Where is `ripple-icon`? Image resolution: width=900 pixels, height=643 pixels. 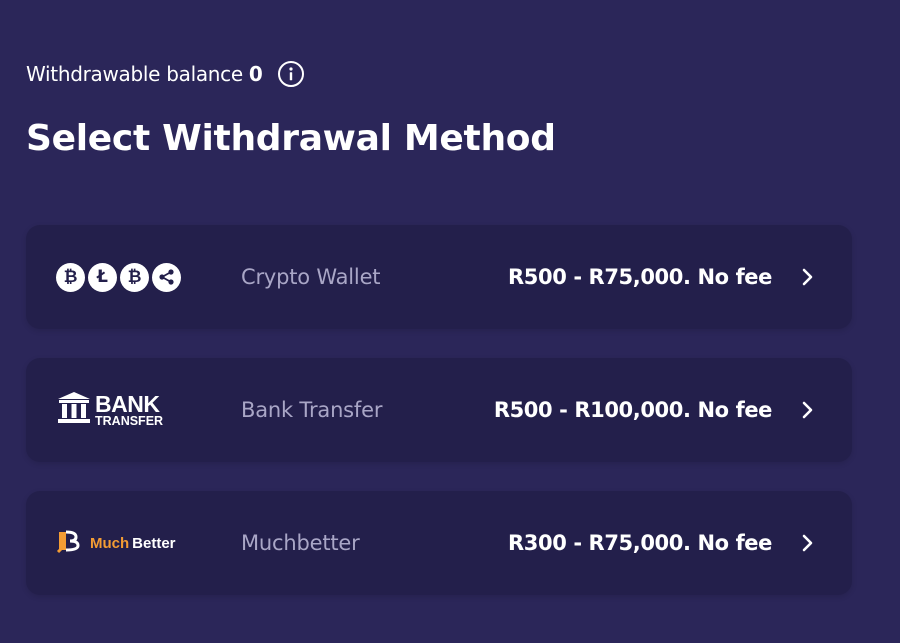 ripple-icon is located at coordinates (166, 277).